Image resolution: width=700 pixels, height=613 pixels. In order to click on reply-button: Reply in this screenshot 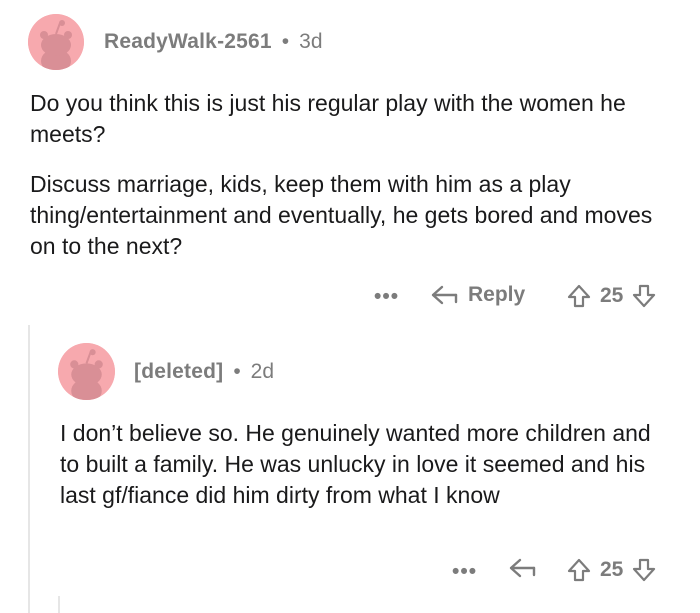, I will do `click(477, 295)`.